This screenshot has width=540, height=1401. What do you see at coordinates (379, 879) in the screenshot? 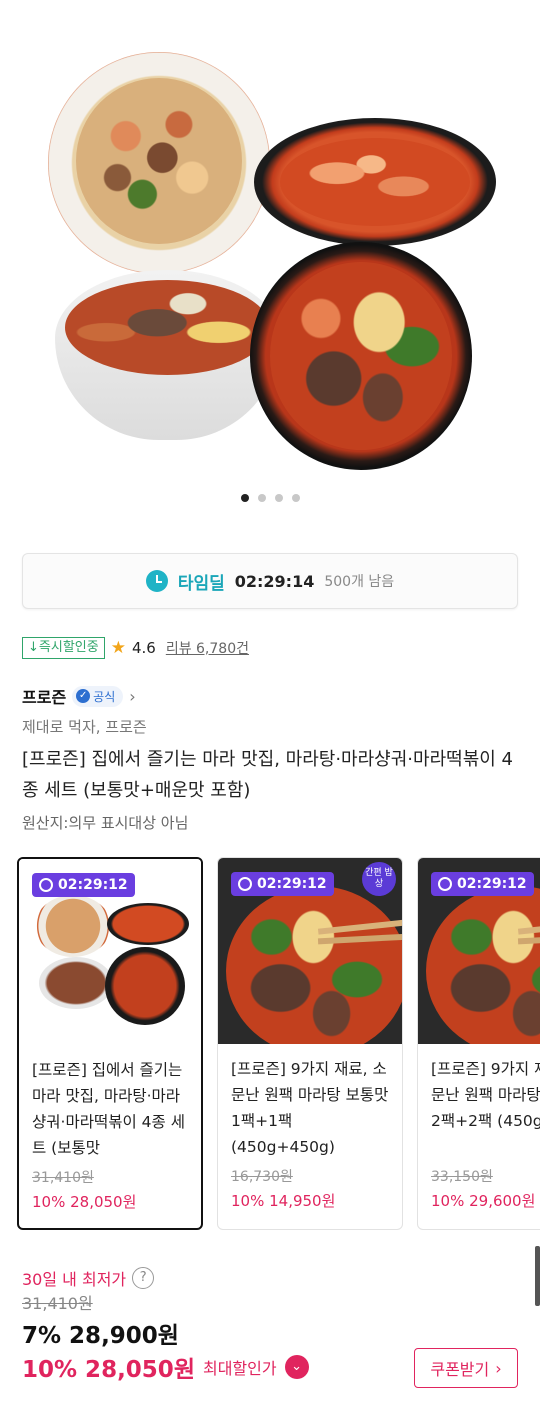
I see `simple-meal-badge: 간편 밥상` at bounding box center [379, 879].